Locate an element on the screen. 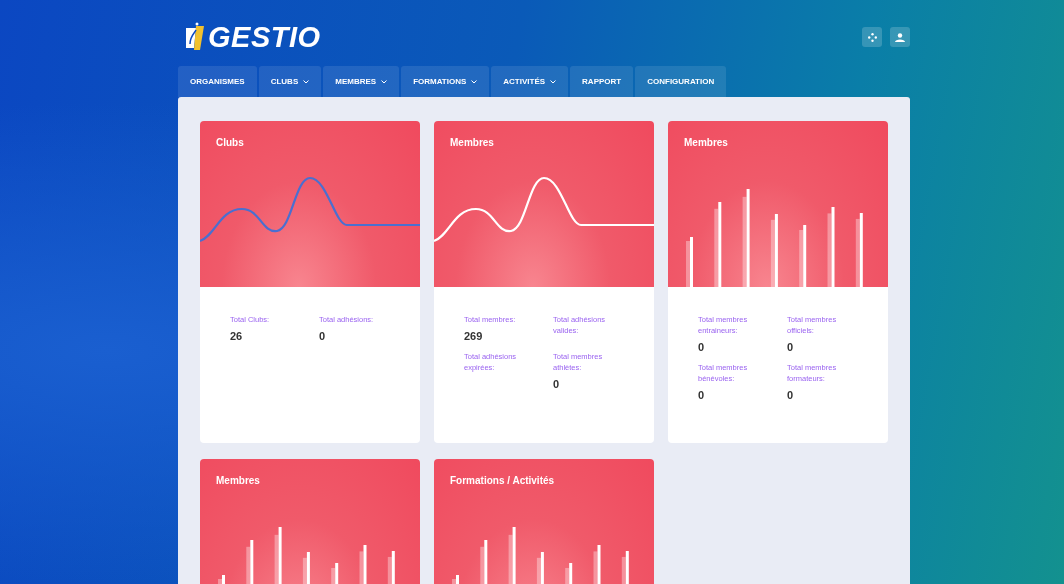 The width and height of the screenshot is (1064, 584). nav-tab: MEMBRES is located at coordinates (361, 81).